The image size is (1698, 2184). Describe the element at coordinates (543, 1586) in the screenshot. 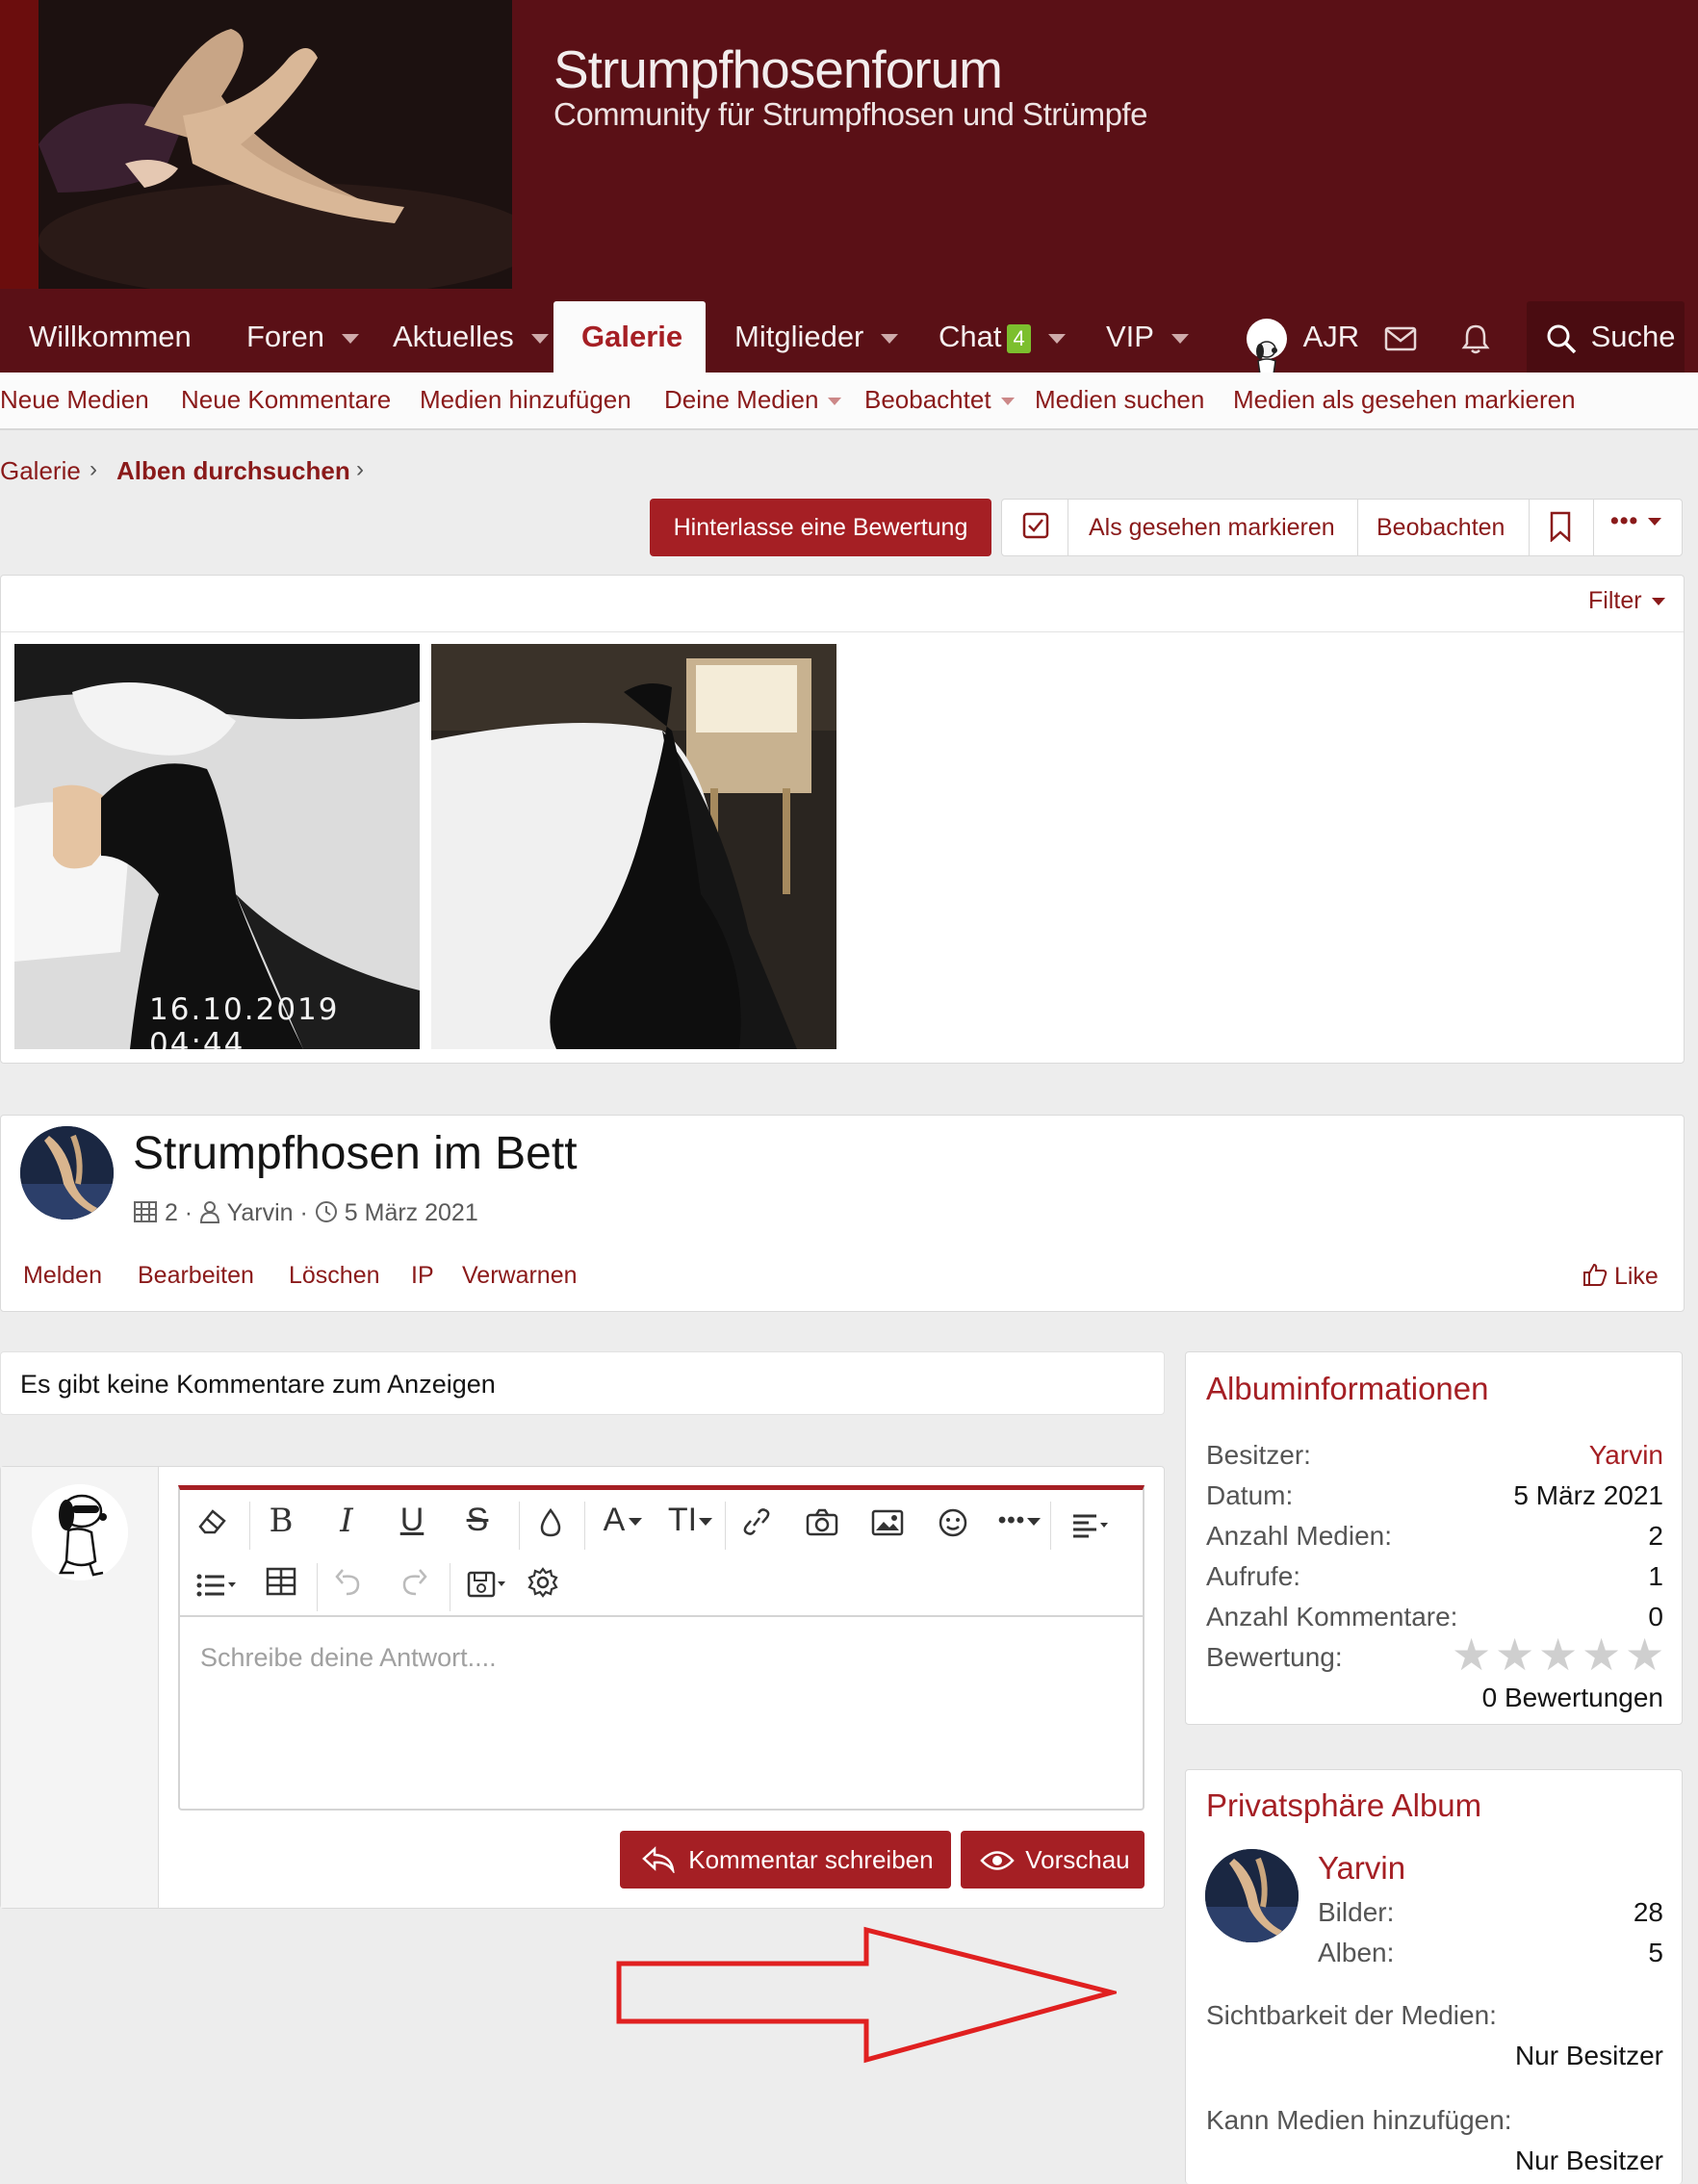

I see `gear-icon` at that location.